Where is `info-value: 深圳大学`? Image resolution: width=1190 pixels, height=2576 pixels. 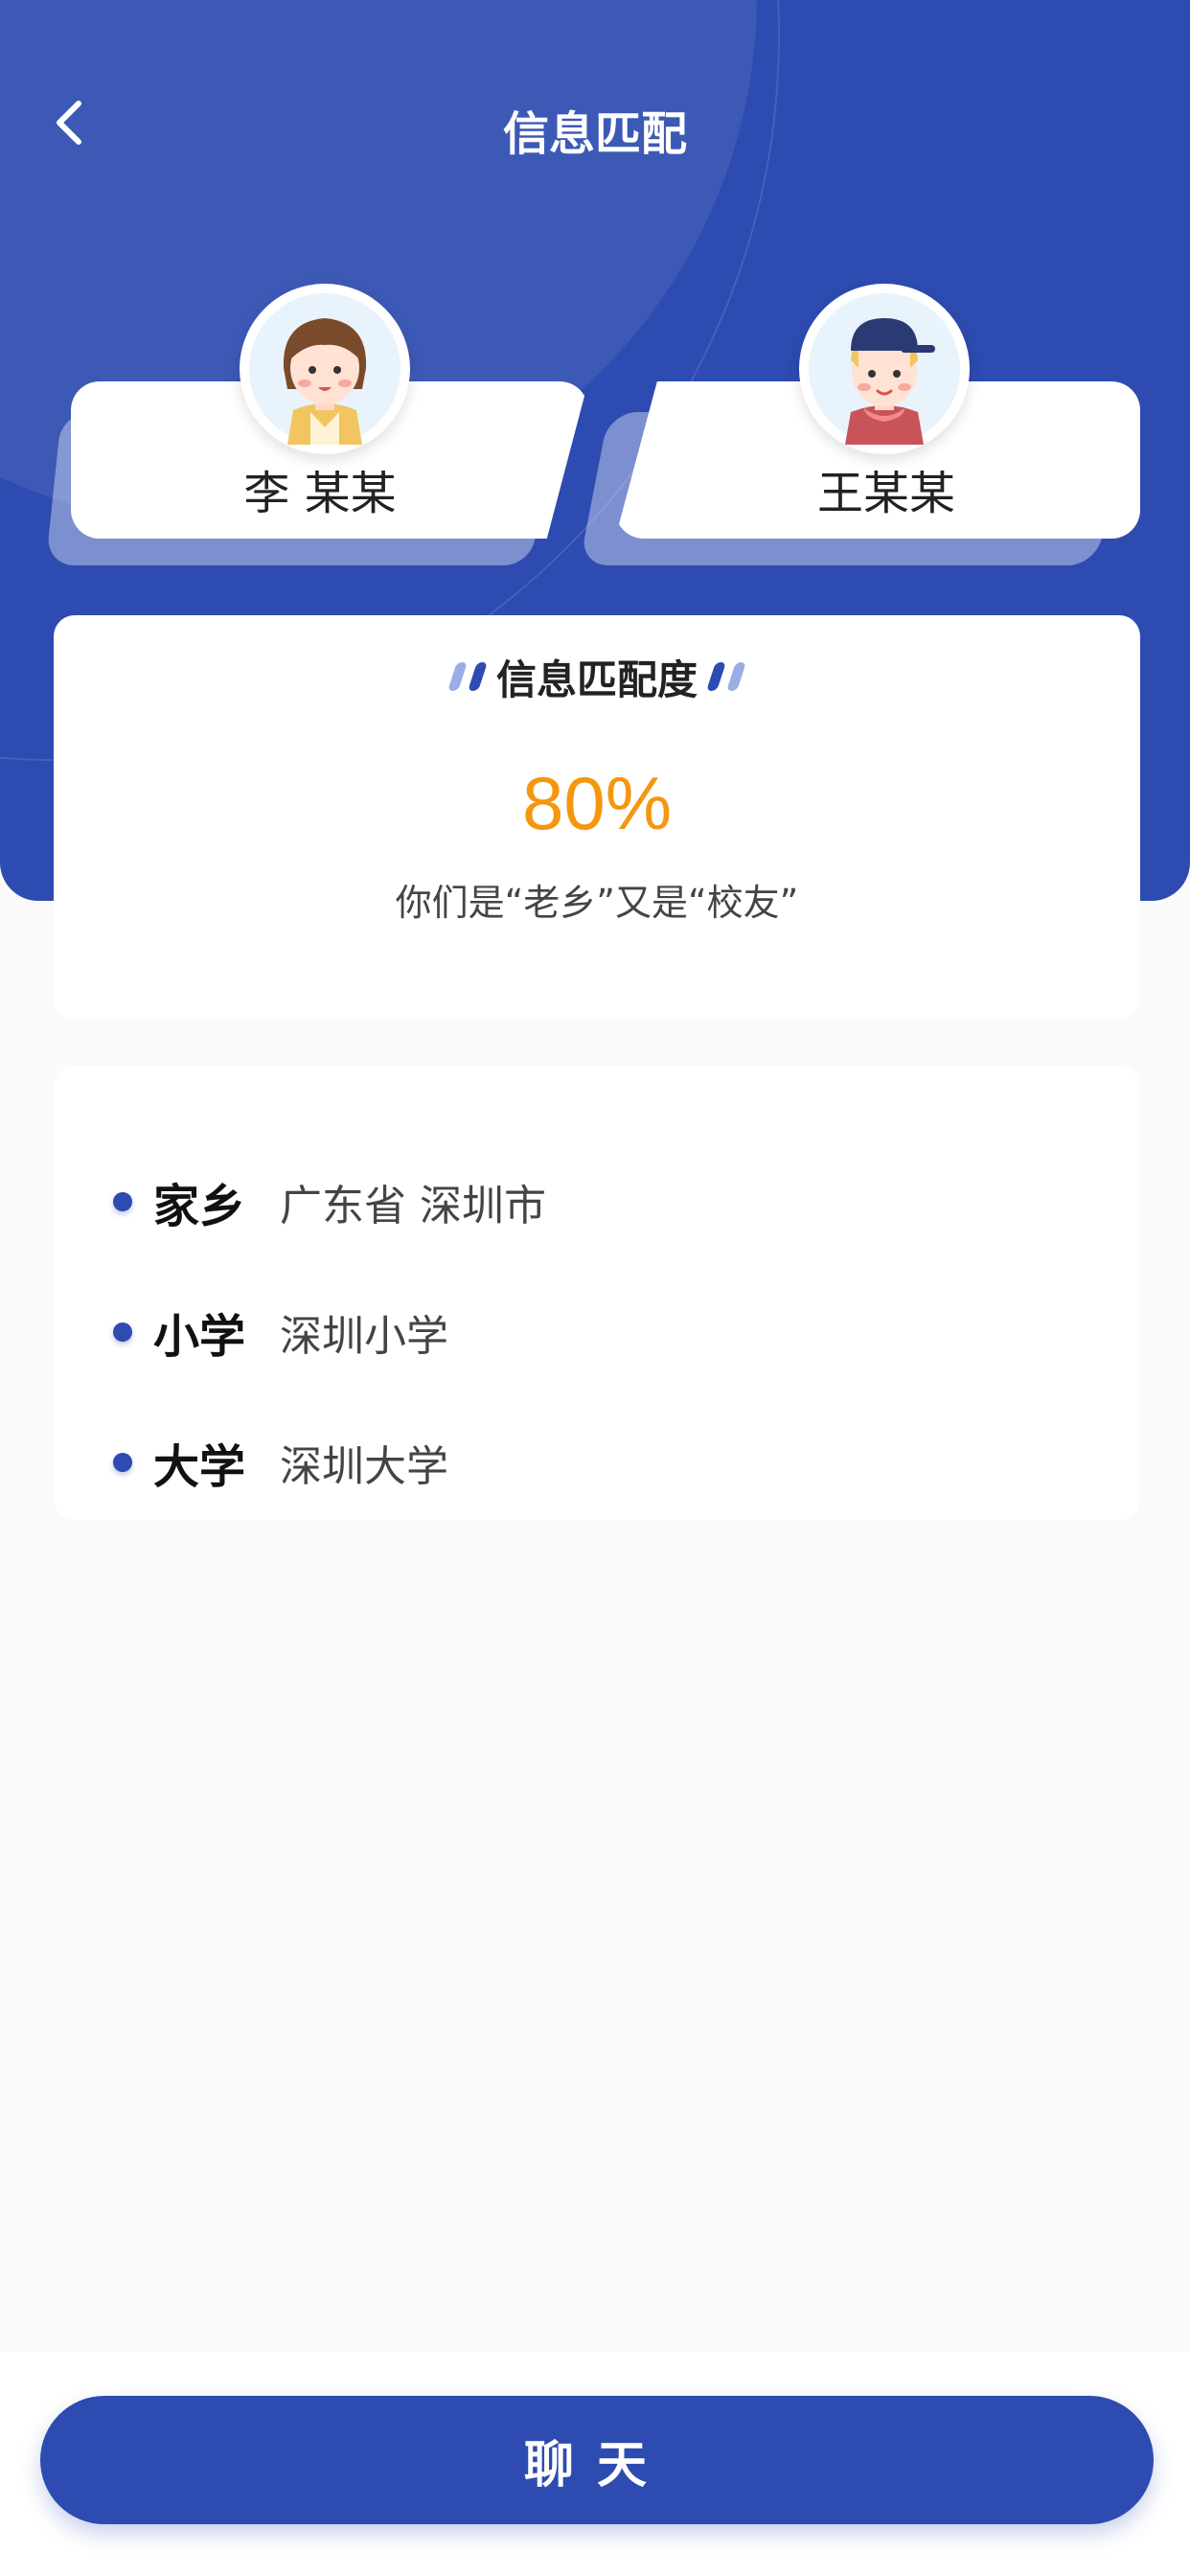 info-value: 深圳大学 is located at coordinates (365, 1466).